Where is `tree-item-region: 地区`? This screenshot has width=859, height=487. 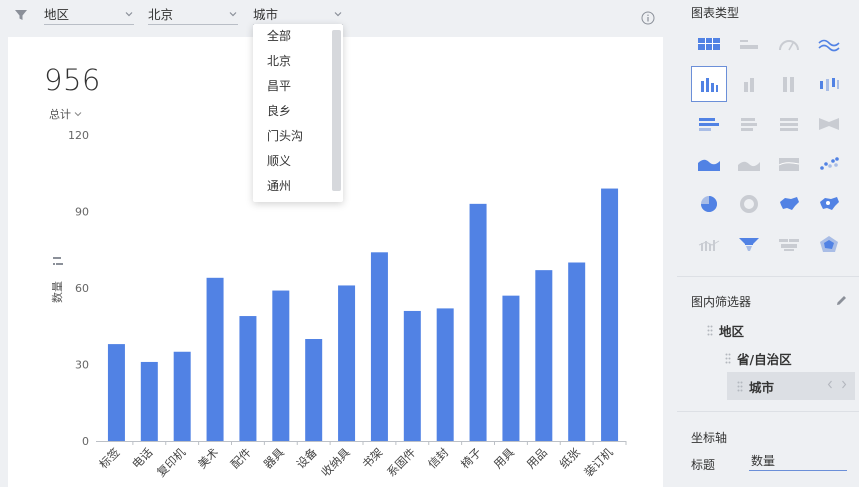
tree-item-region: 地区 is located at coordinates (725, 330).